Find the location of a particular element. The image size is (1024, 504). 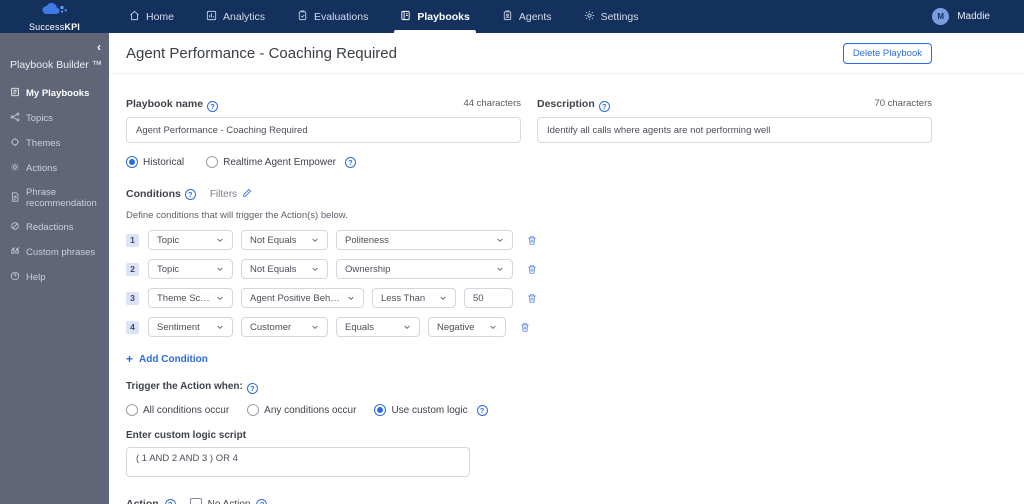

phrase-doc-icon is located at coordinates (15, 198).